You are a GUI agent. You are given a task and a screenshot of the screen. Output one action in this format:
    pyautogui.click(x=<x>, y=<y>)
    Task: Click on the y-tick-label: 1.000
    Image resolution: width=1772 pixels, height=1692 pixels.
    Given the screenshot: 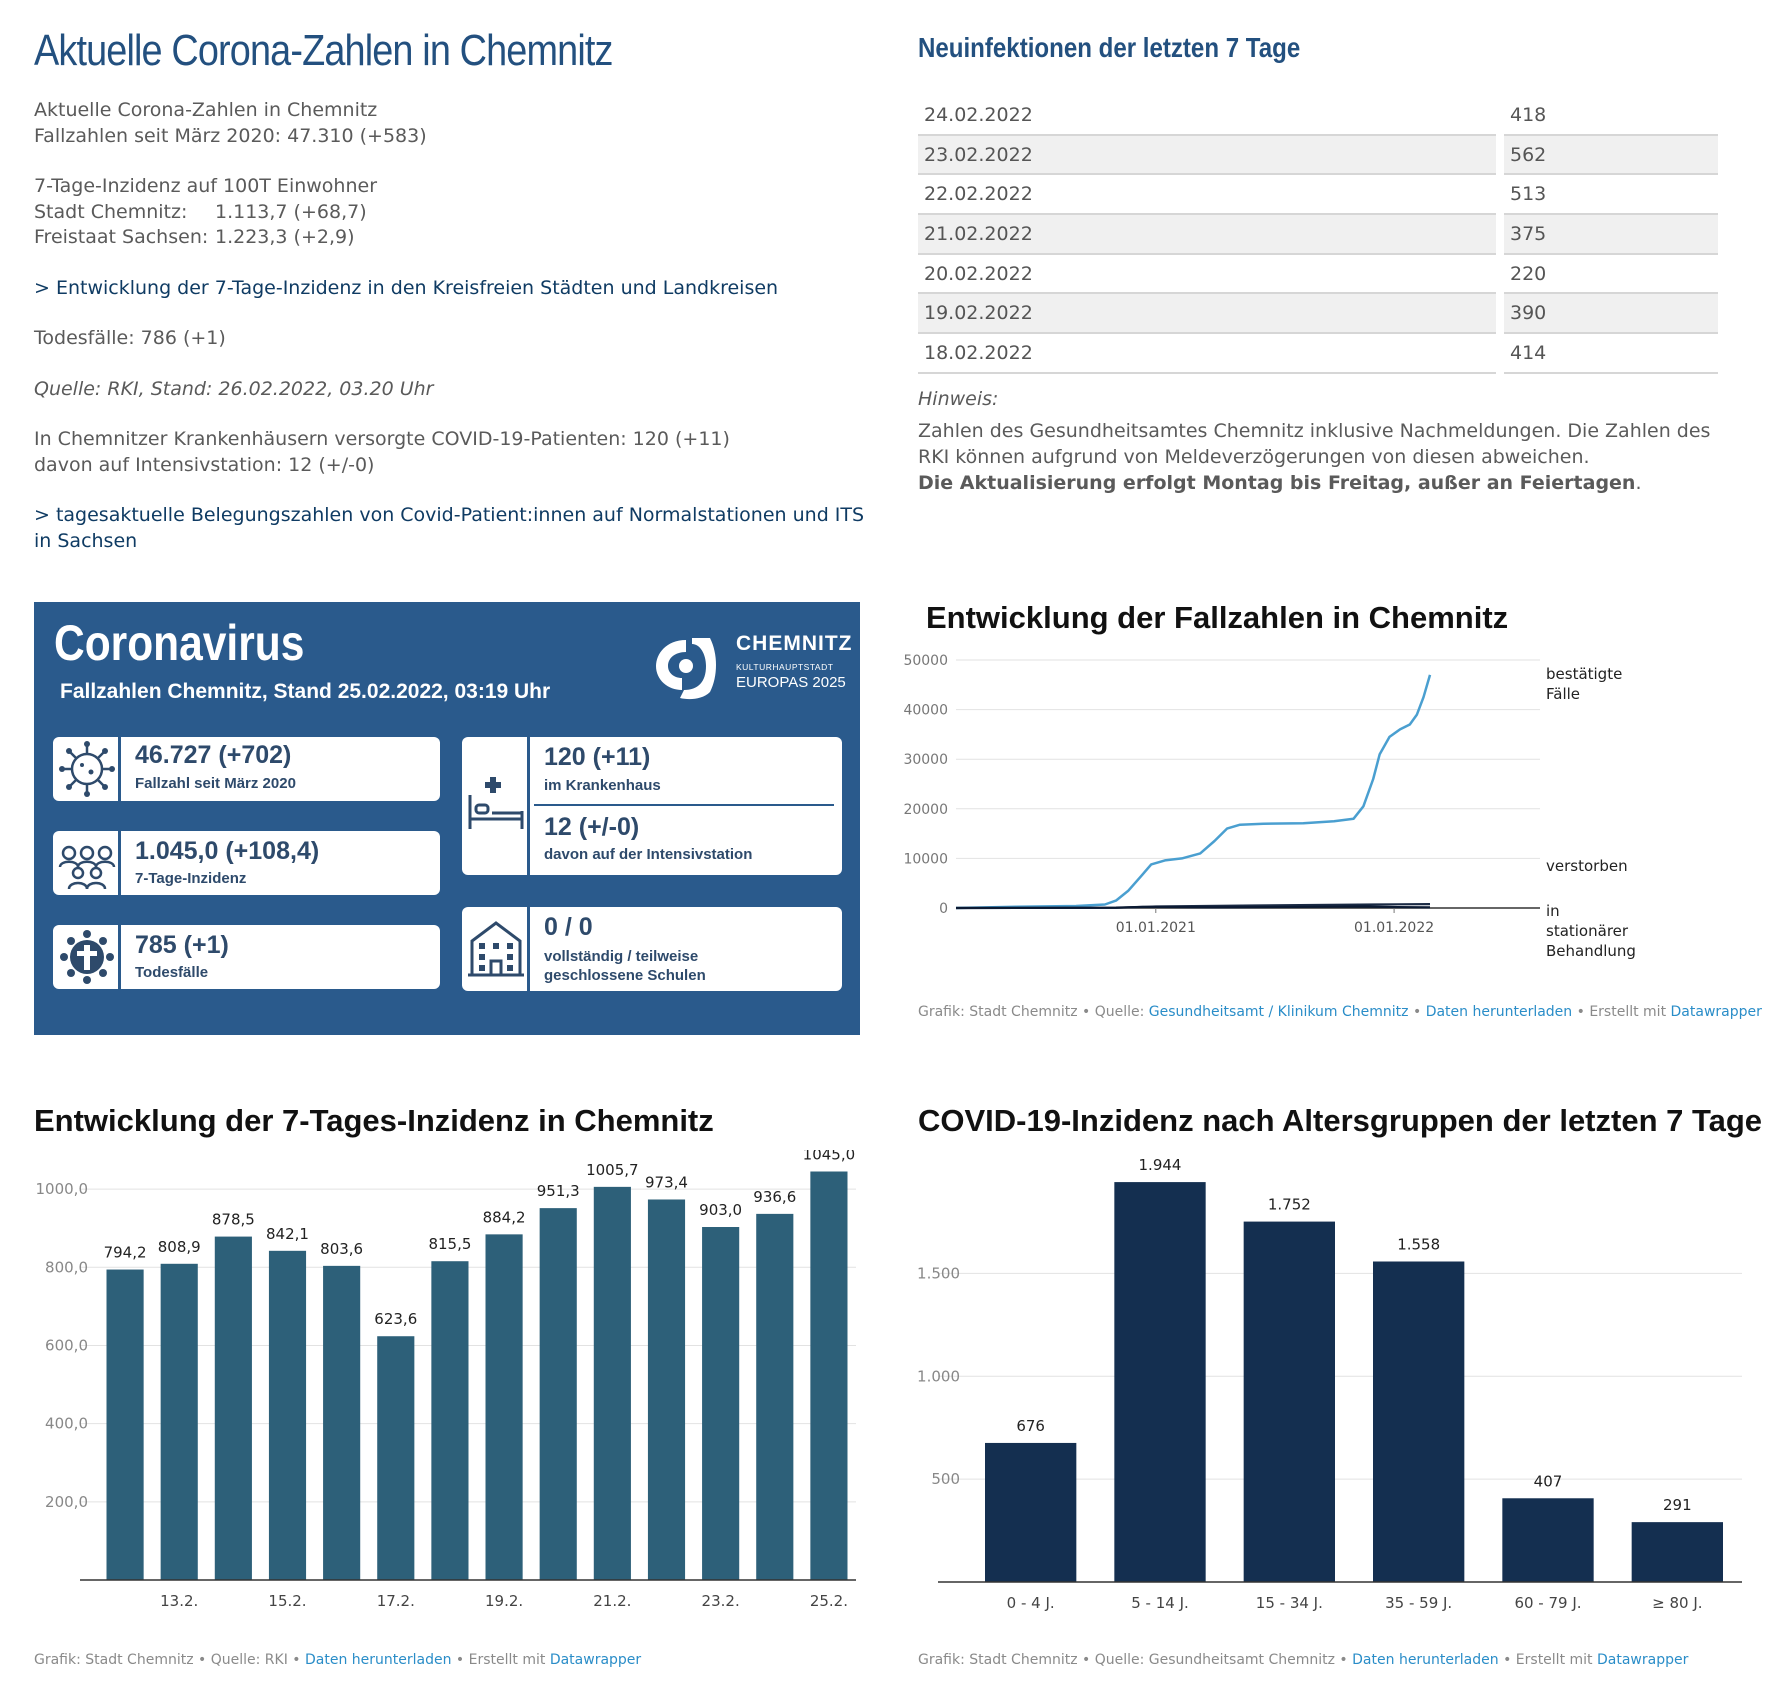 What is the action you would take?
    pyautogui.click(x=938, y=1376)
    